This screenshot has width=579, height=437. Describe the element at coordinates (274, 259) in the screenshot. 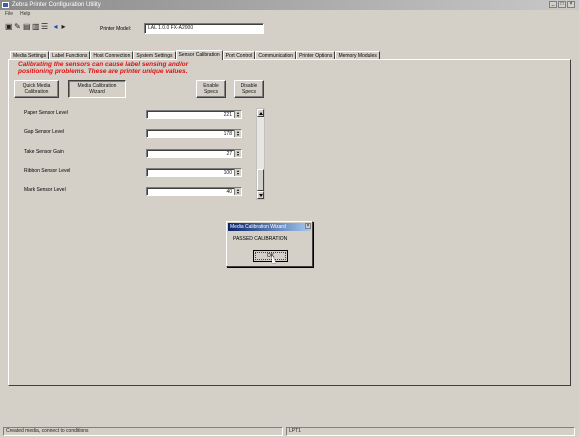

I see `mouse-cursor-icon` at that location.